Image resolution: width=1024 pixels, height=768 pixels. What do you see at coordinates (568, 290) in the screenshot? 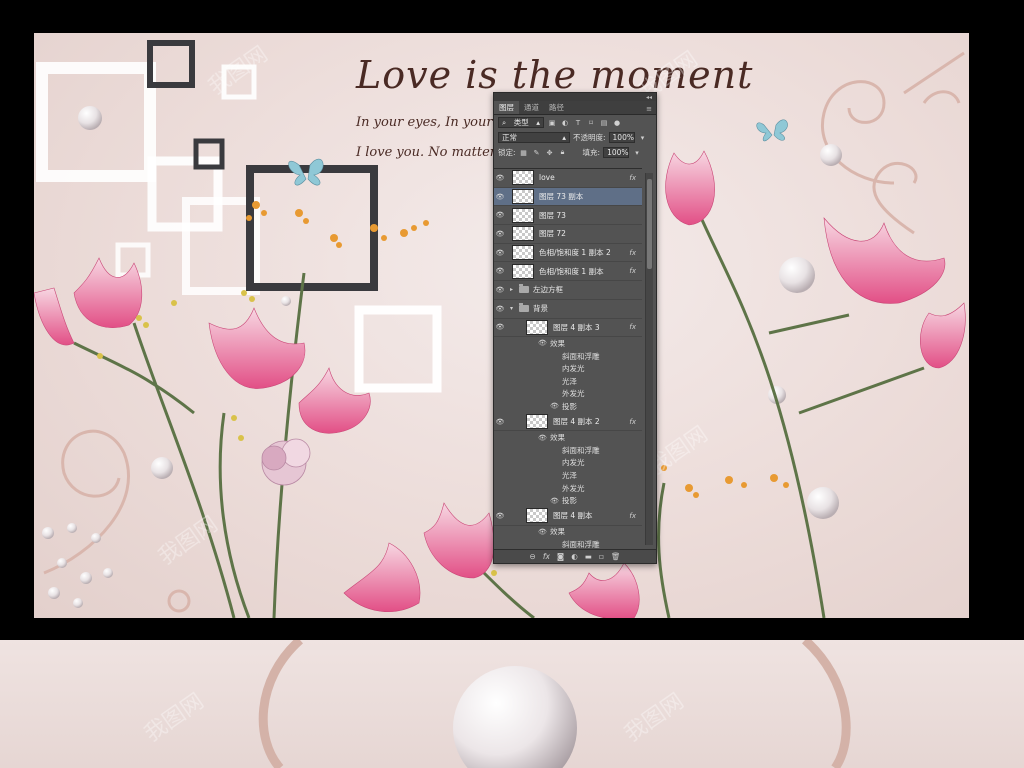
I see `layer-row: 👁︎ ▸ 左边方框` at bounding box center [568, 290].